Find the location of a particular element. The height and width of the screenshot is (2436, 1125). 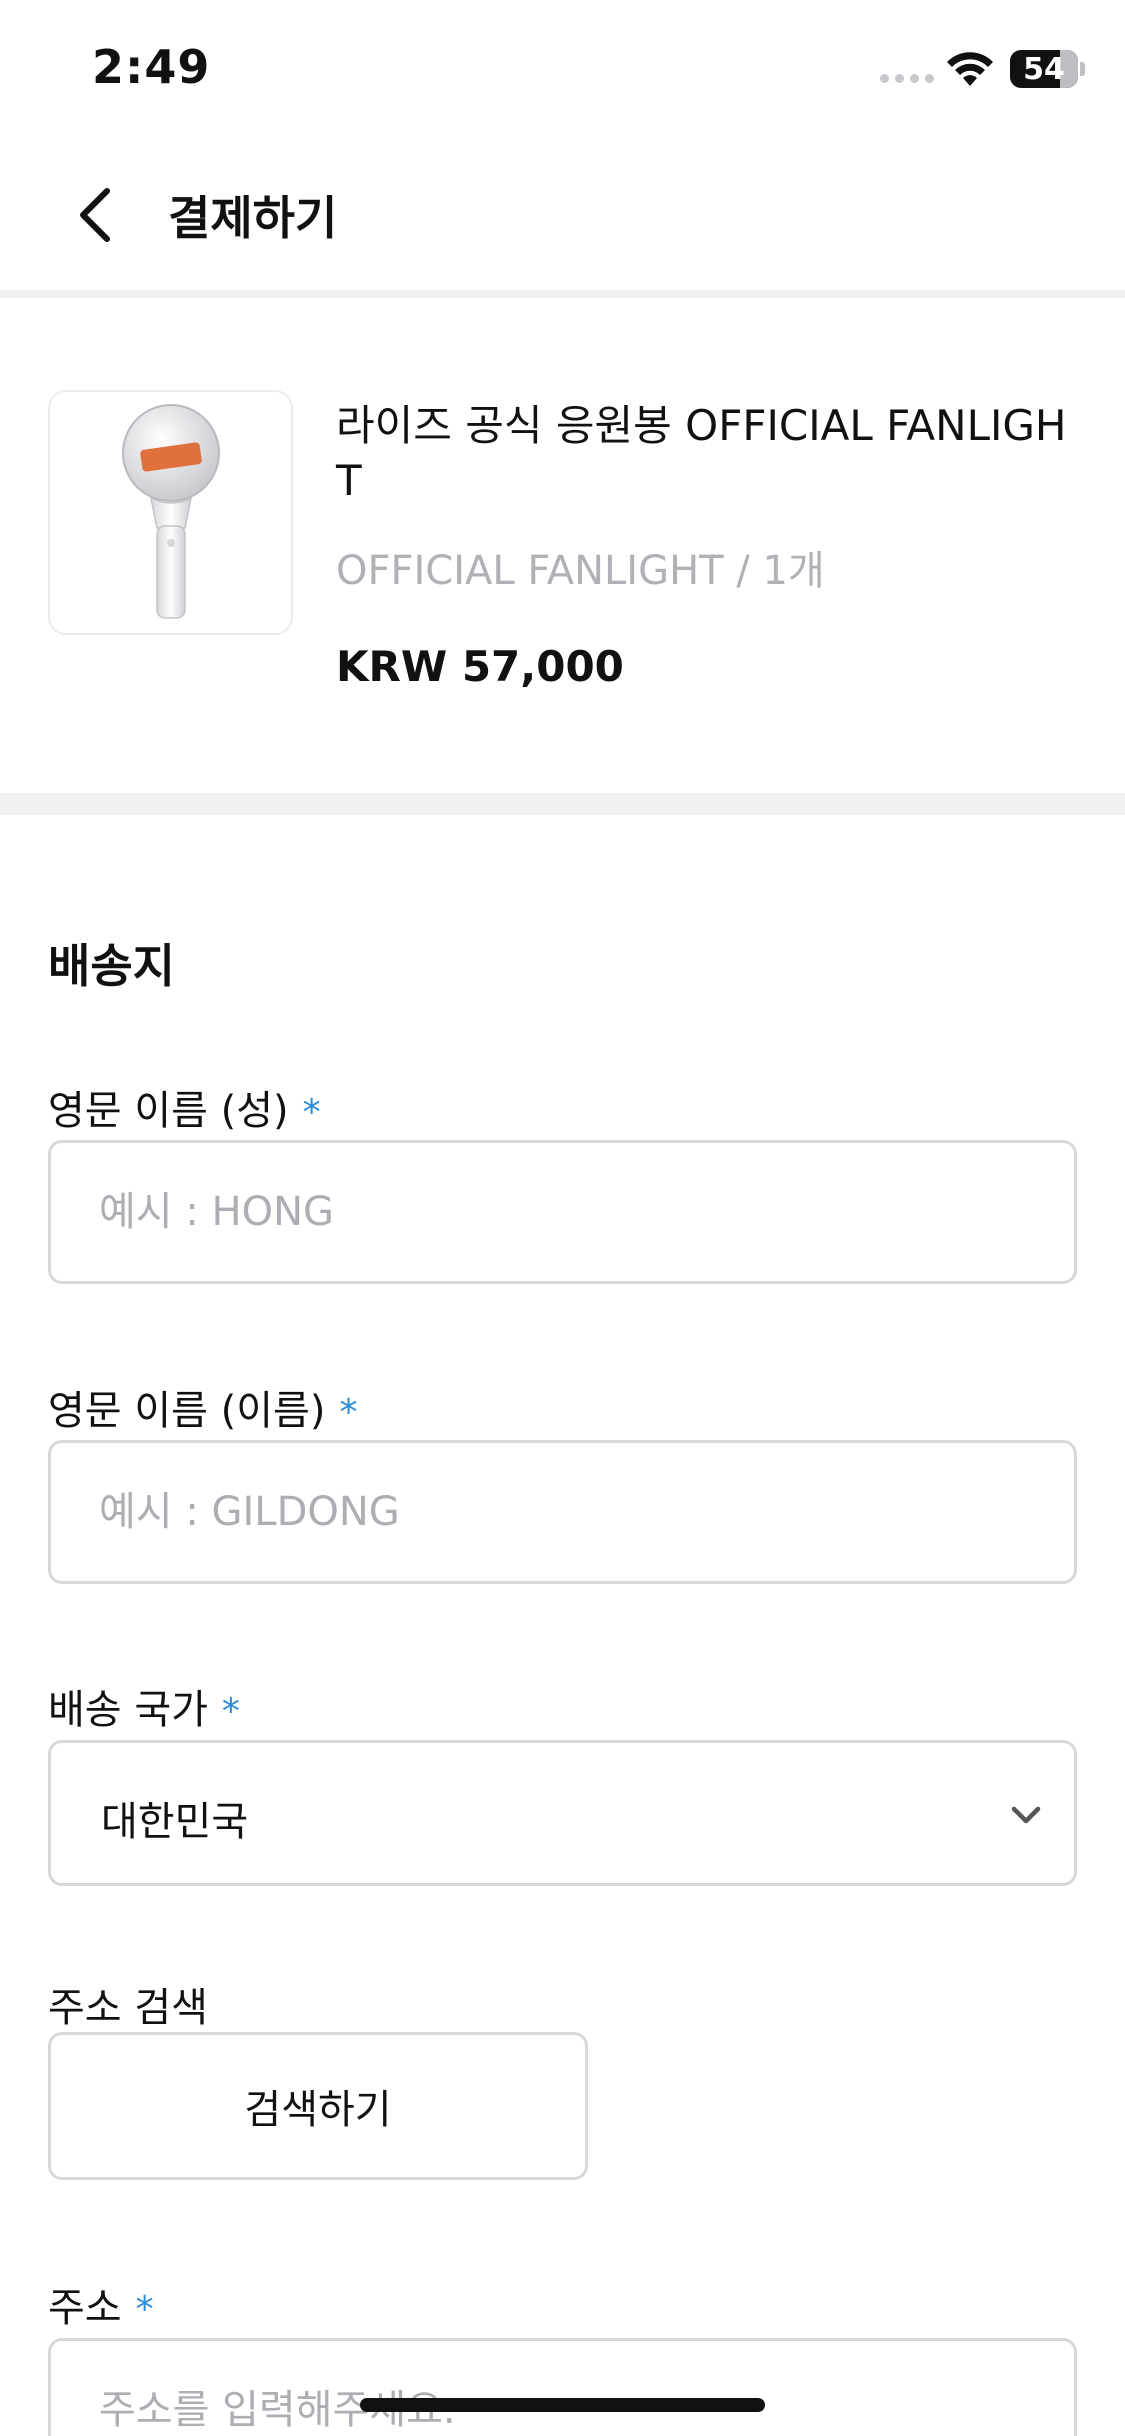

cellular-signal-icon is located at coordinates (907, 78).